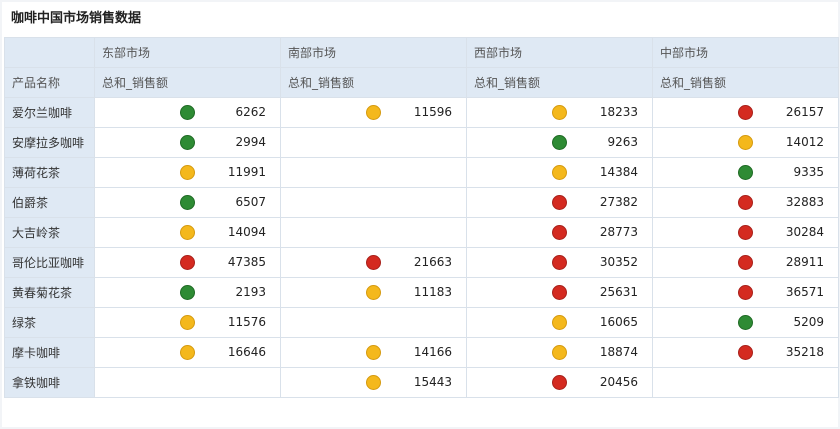 The height and width of the screenshot is (429, 840). Describe the element at coordinates (250, 202) in the screenshot. I see `sales-value: 6507` at that location.